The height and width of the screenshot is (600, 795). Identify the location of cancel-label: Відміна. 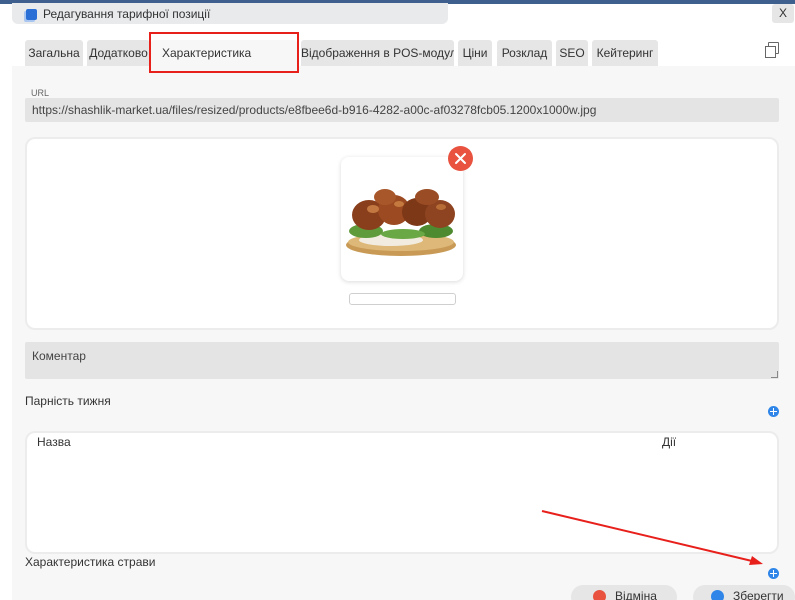
(636, 594).